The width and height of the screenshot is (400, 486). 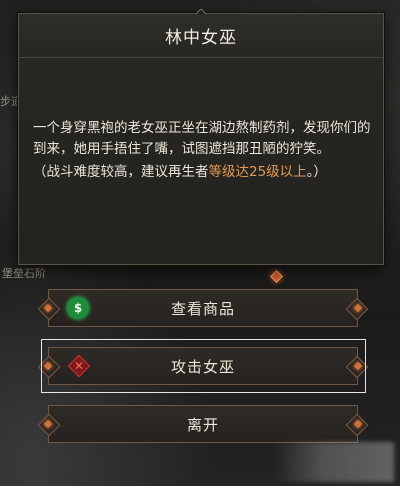 What do you see at coordinates (78, 308) in the screenshot?
I see `money-bag-icon: $` at bounding box center [78, 308].